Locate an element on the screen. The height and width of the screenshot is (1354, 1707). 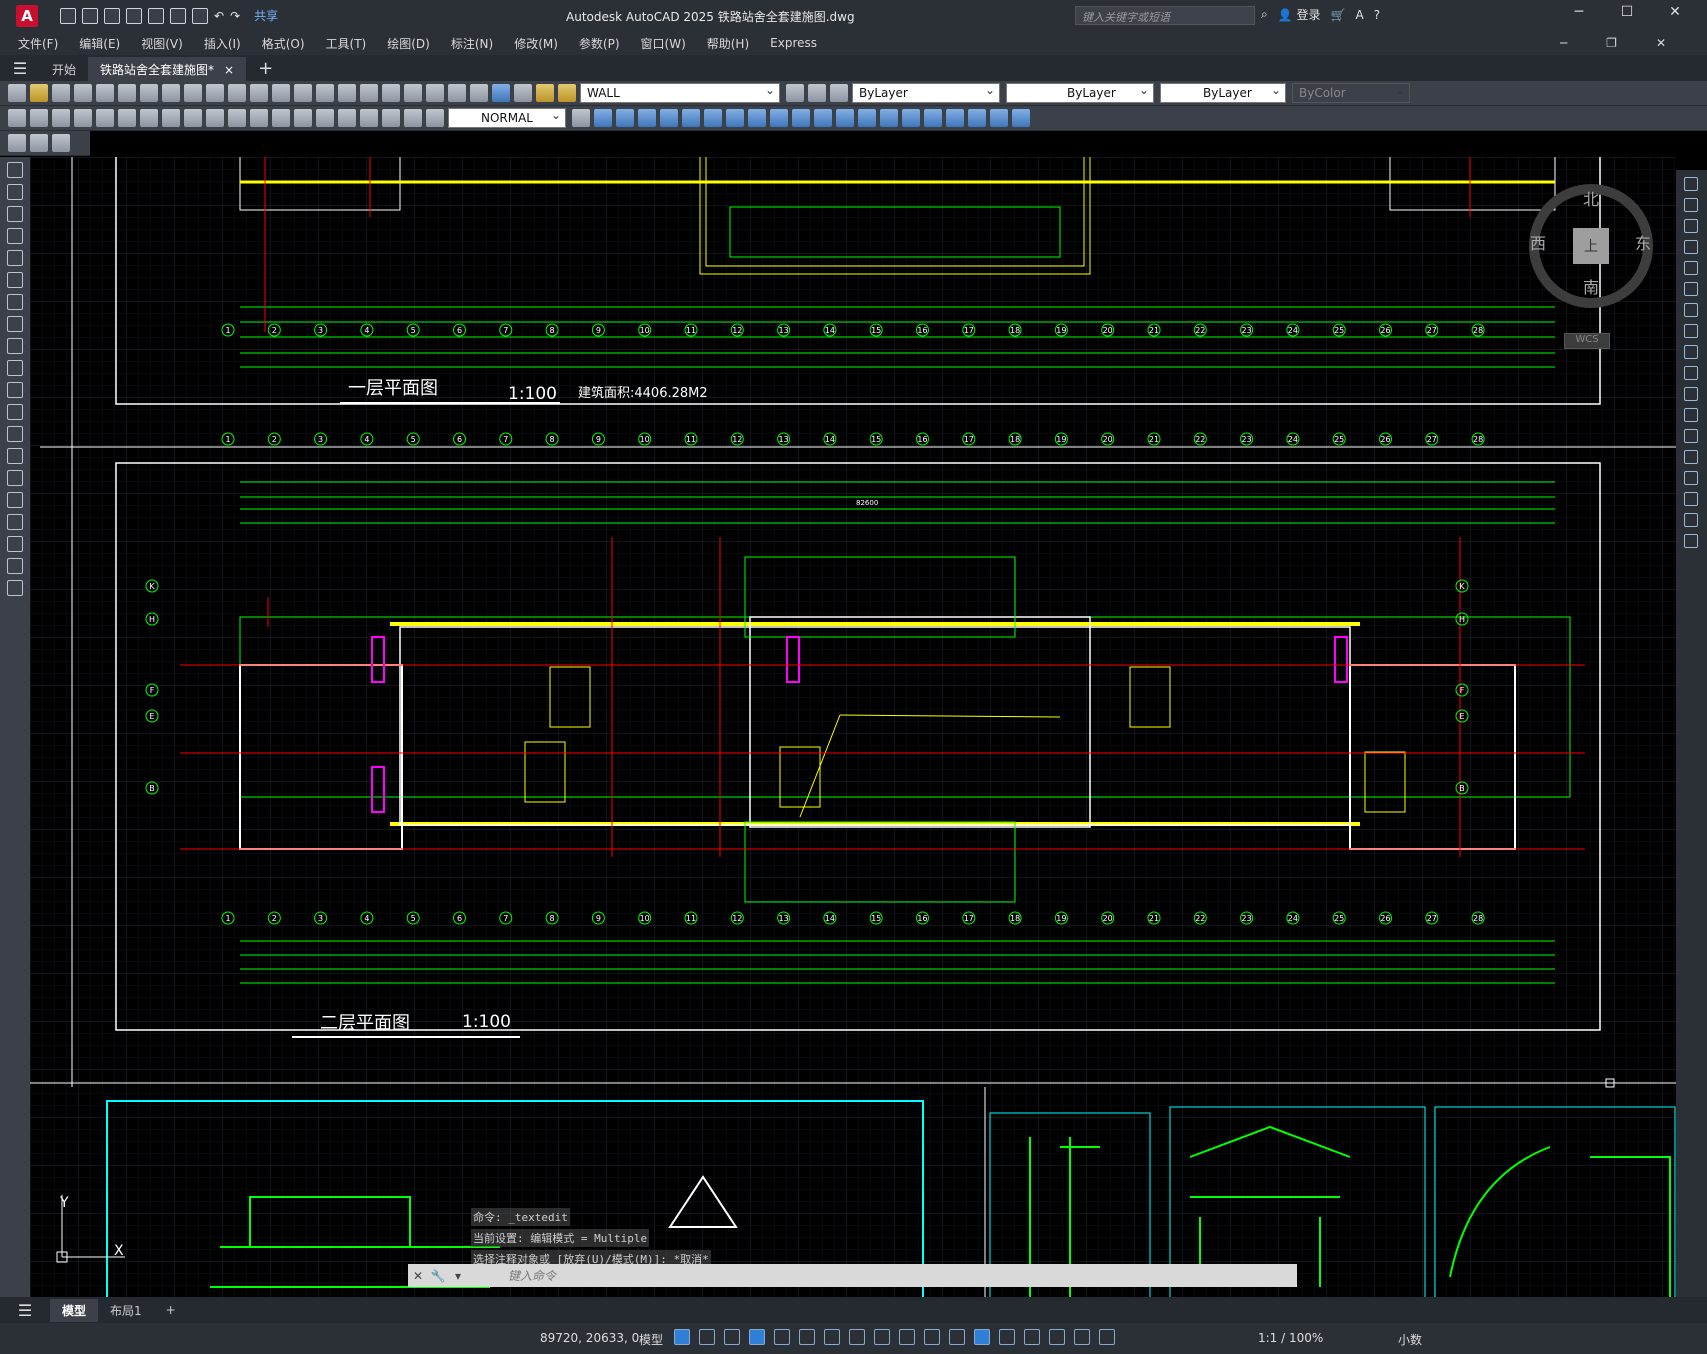
layer-freeze-icon is located at coordinates (567, 93).